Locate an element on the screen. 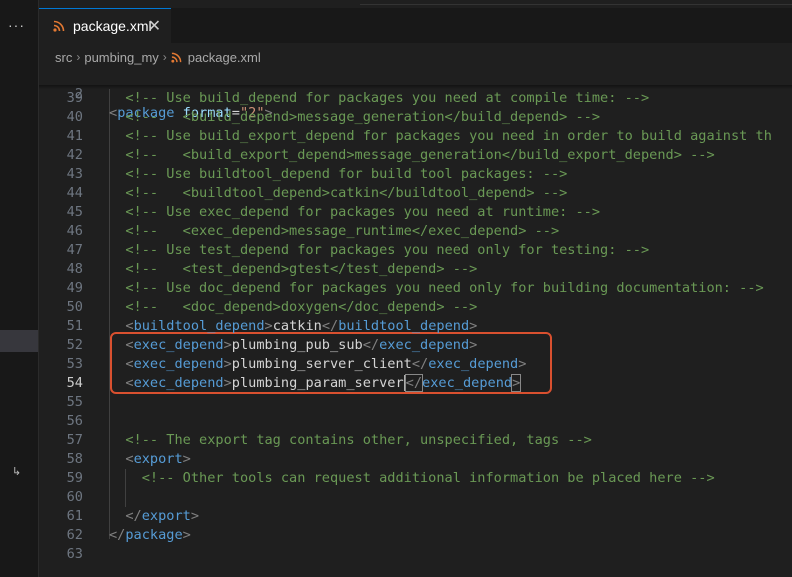 This screenshot has height=577, width=792. line-number: 52 is located at coordinates (74, 345).